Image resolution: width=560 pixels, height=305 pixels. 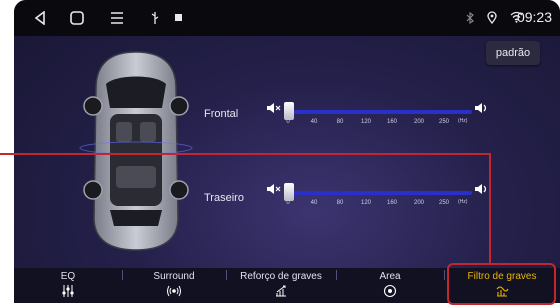 I want to click on bluetooth-icon, so click(x=470, y=18).